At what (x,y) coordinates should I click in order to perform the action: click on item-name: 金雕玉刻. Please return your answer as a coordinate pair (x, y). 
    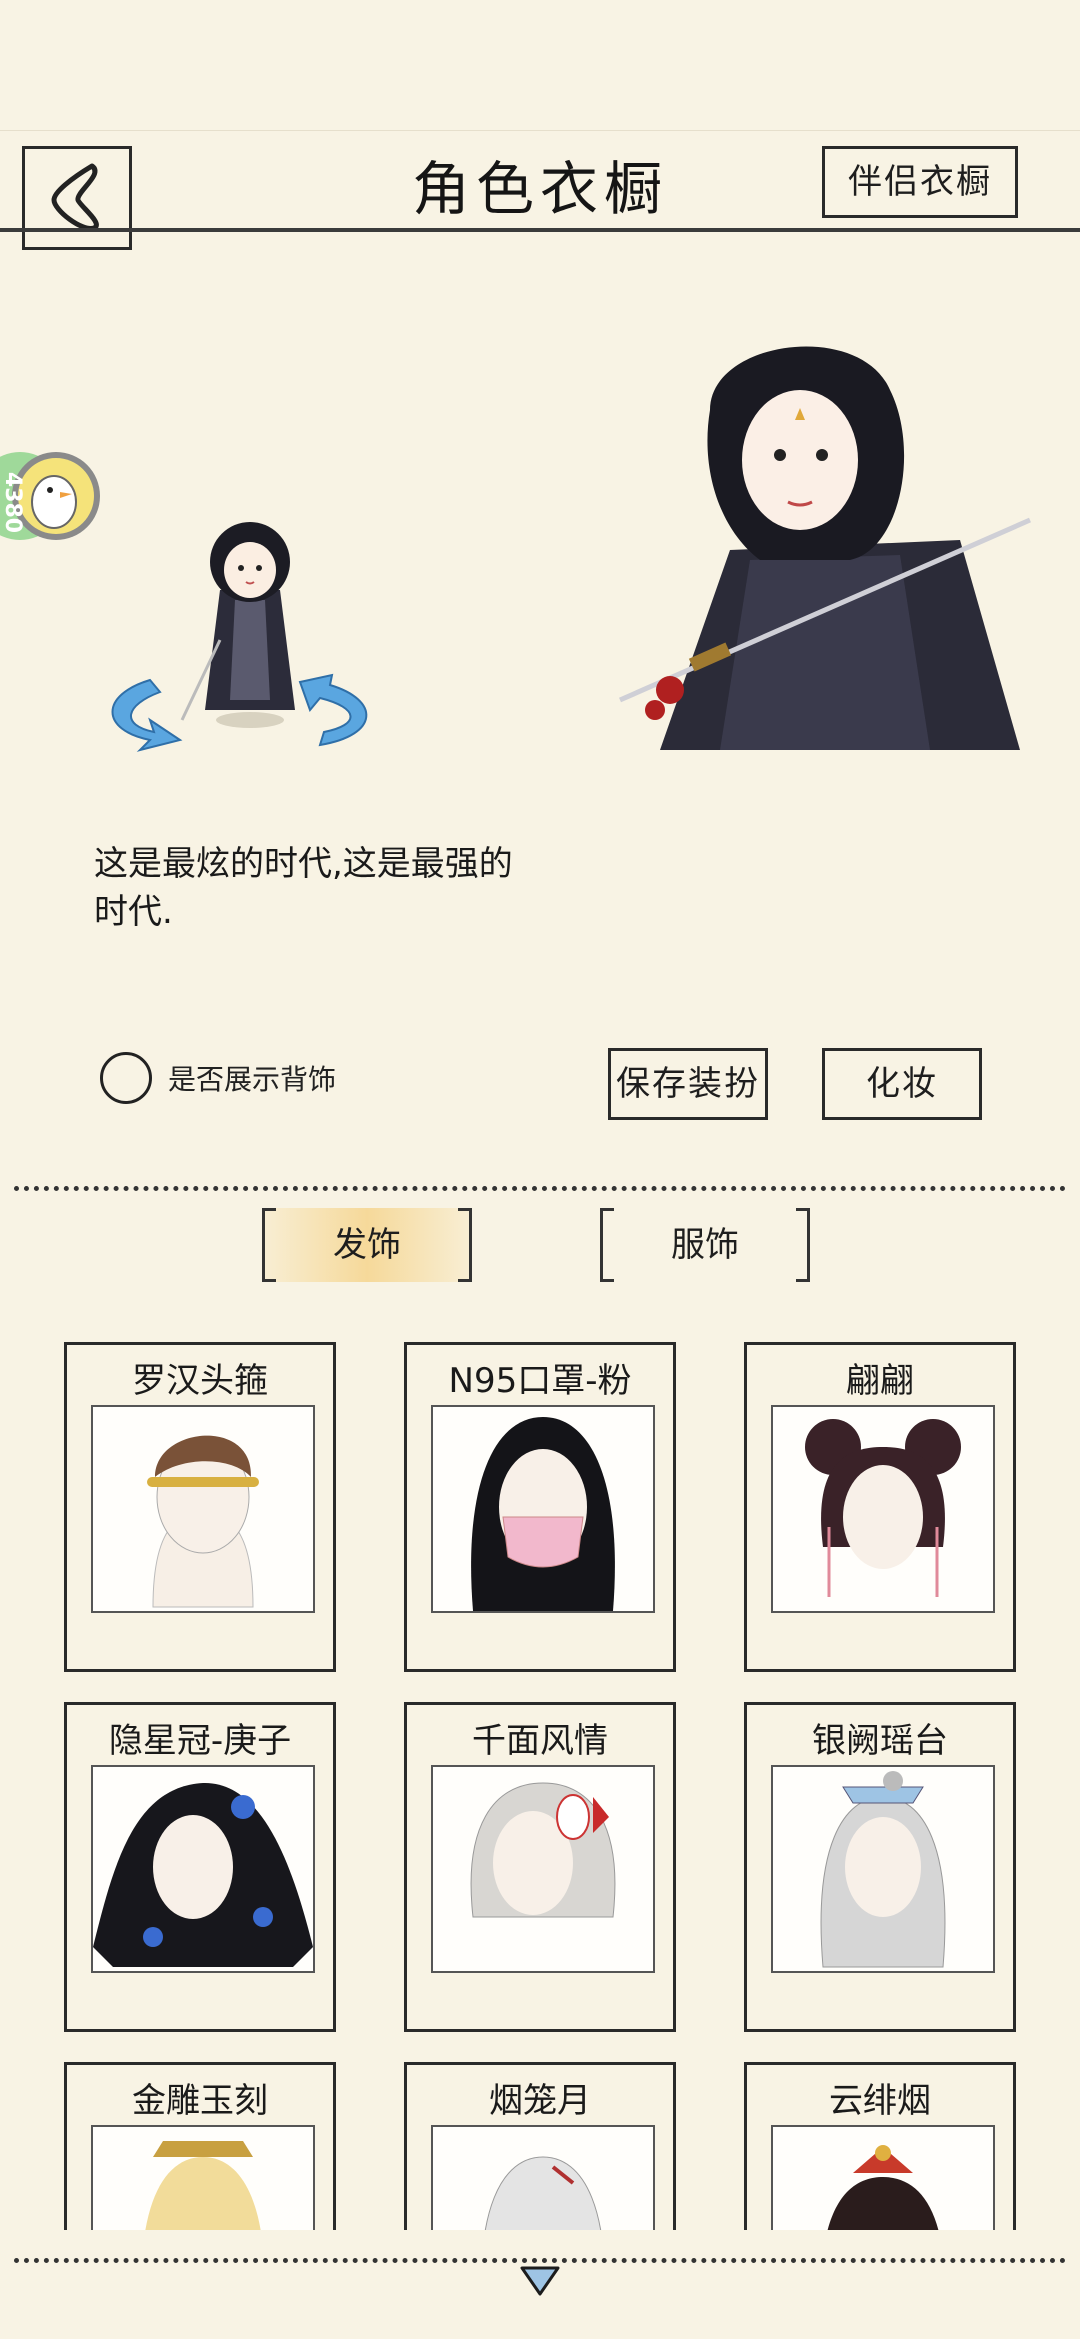
    Looking at the image, I should click on (200, 2101).